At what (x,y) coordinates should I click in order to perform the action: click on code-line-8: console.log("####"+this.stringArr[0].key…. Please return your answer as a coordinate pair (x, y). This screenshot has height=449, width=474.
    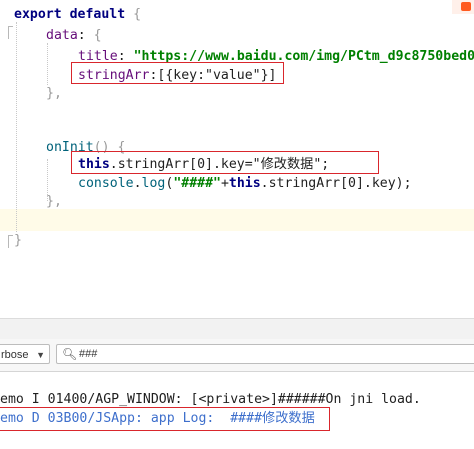
    Looking at the image, I should click on (245, 183).